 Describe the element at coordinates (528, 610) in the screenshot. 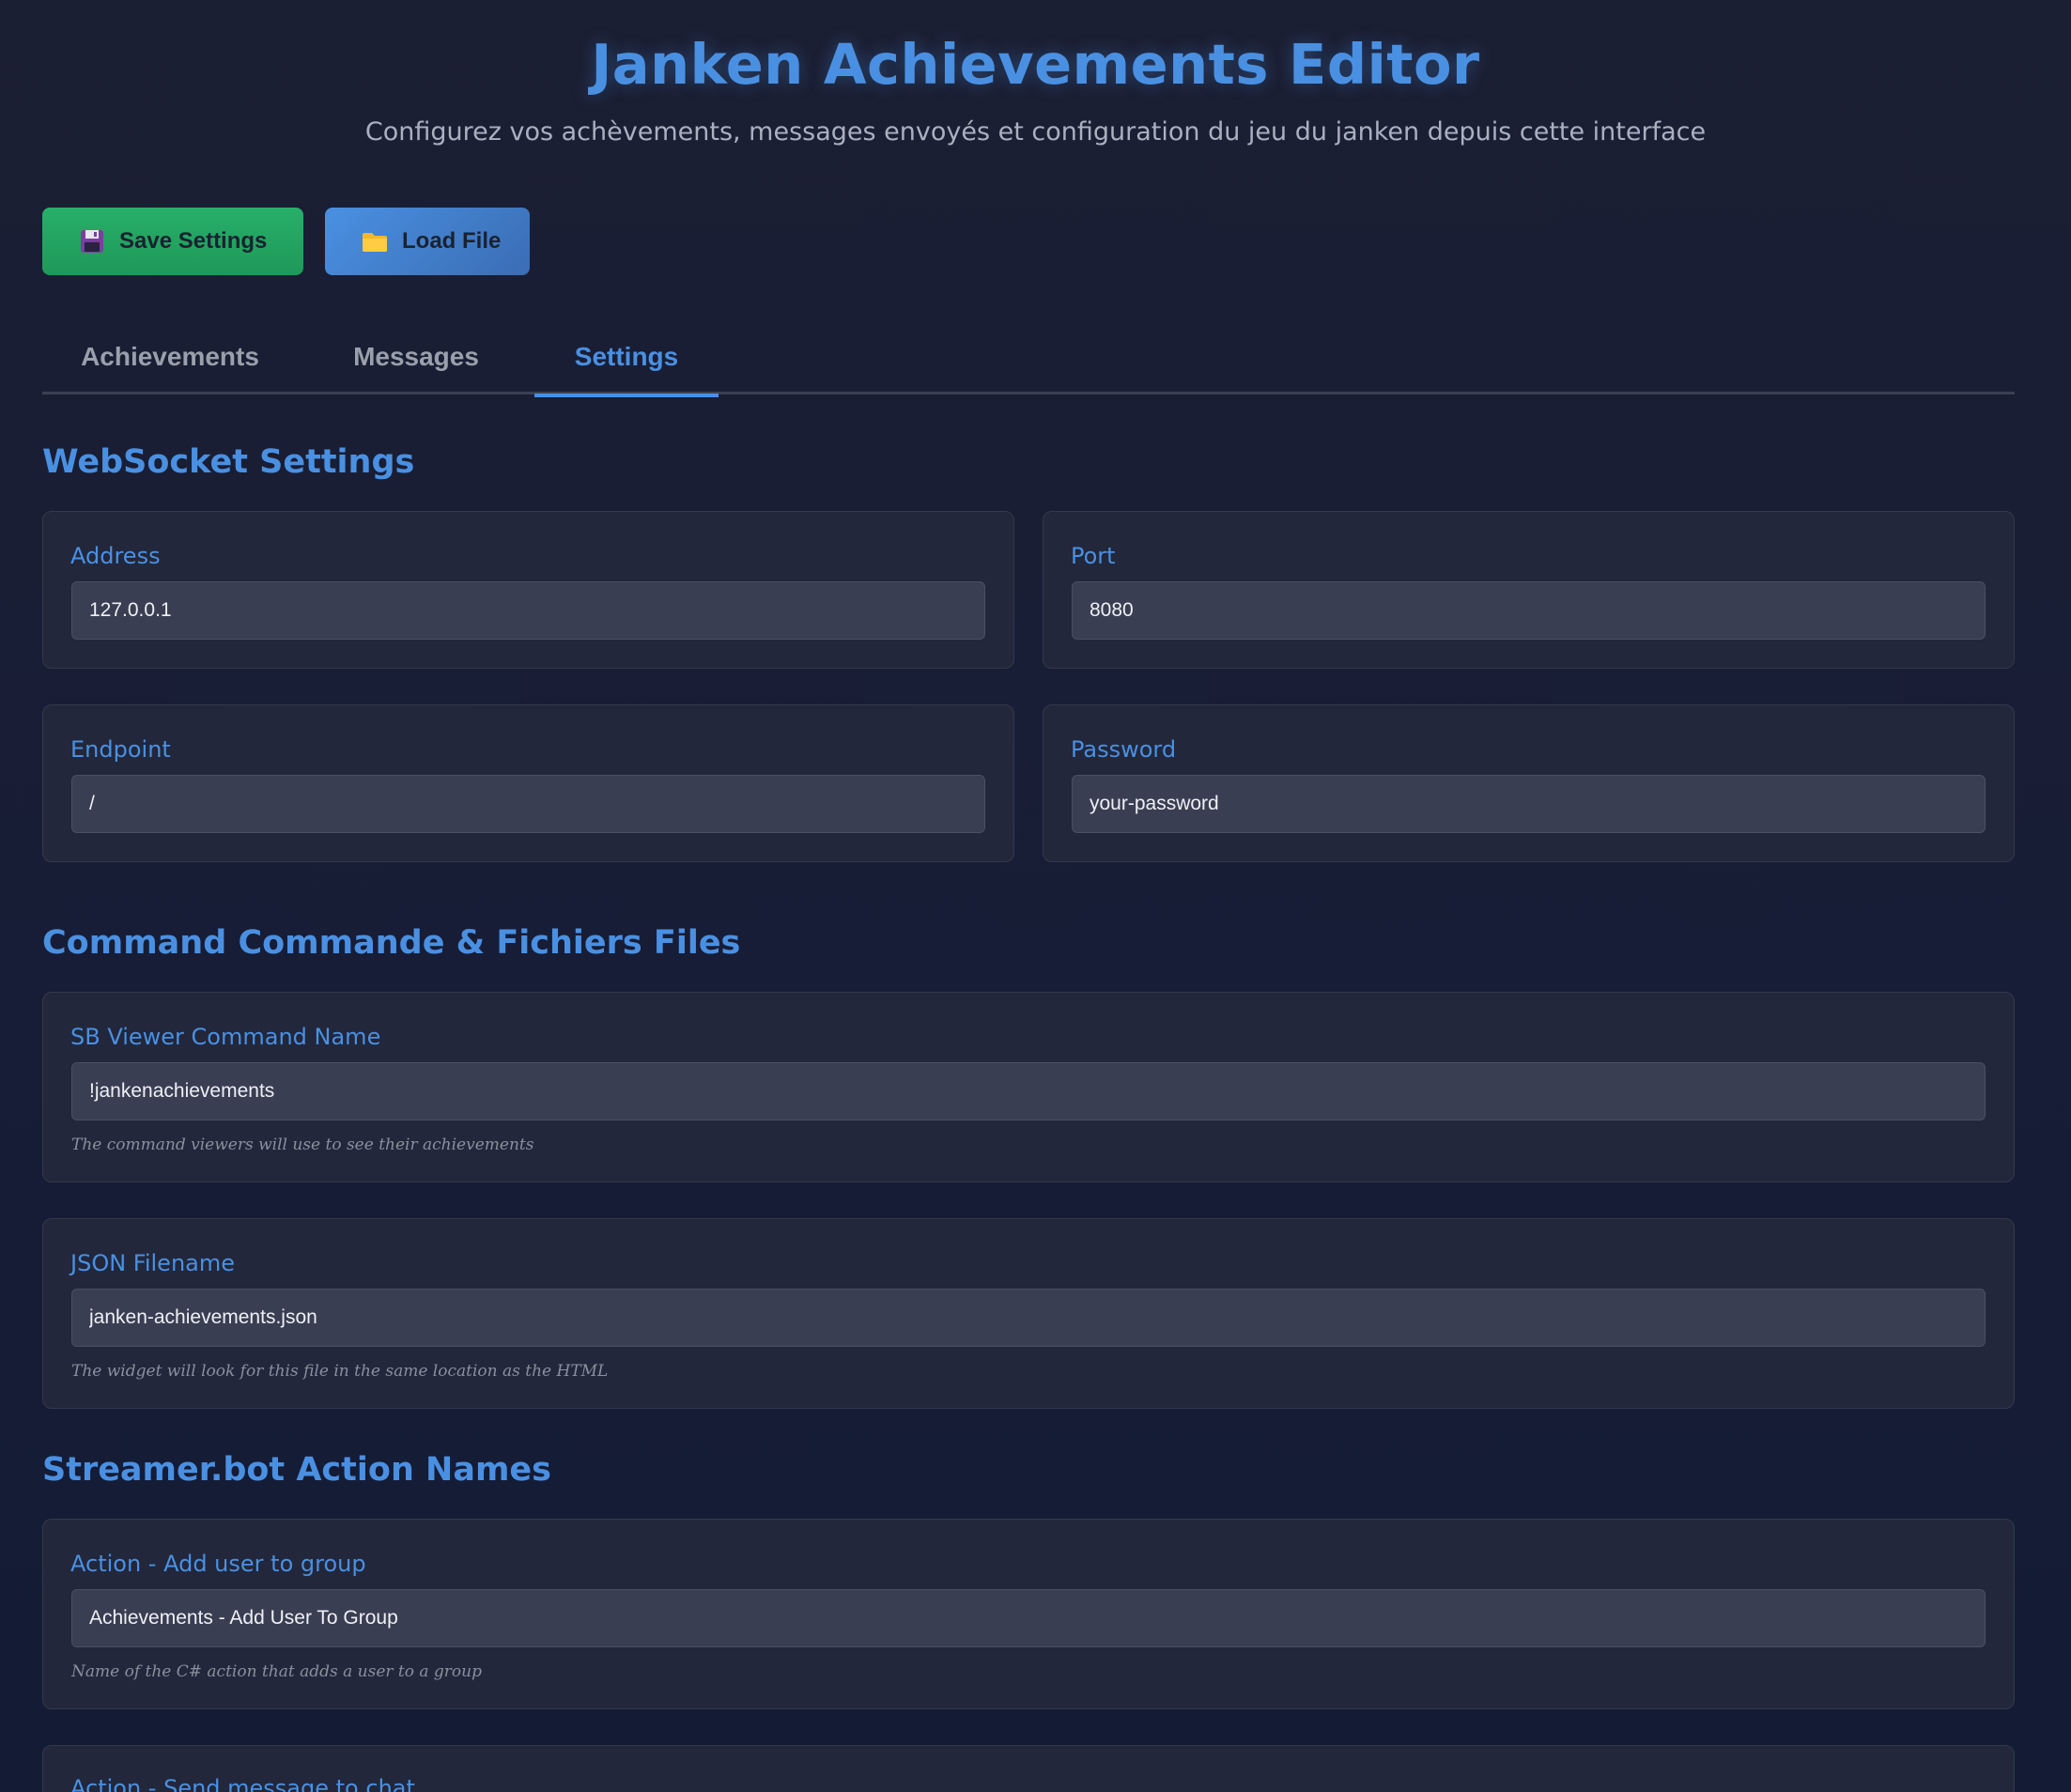

I see `address-input` at that location.